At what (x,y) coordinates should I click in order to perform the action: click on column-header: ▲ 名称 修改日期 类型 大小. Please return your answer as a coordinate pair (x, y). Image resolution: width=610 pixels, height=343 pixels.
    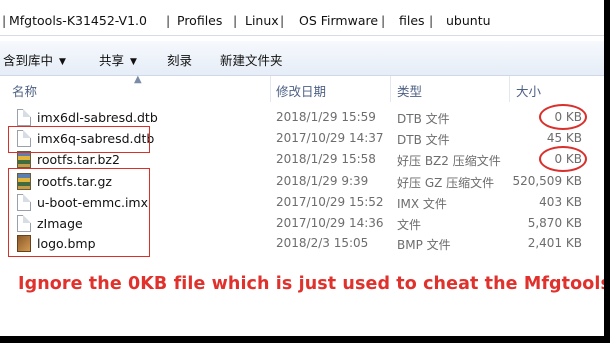
    Looking at the image, I should click on (302, 88).